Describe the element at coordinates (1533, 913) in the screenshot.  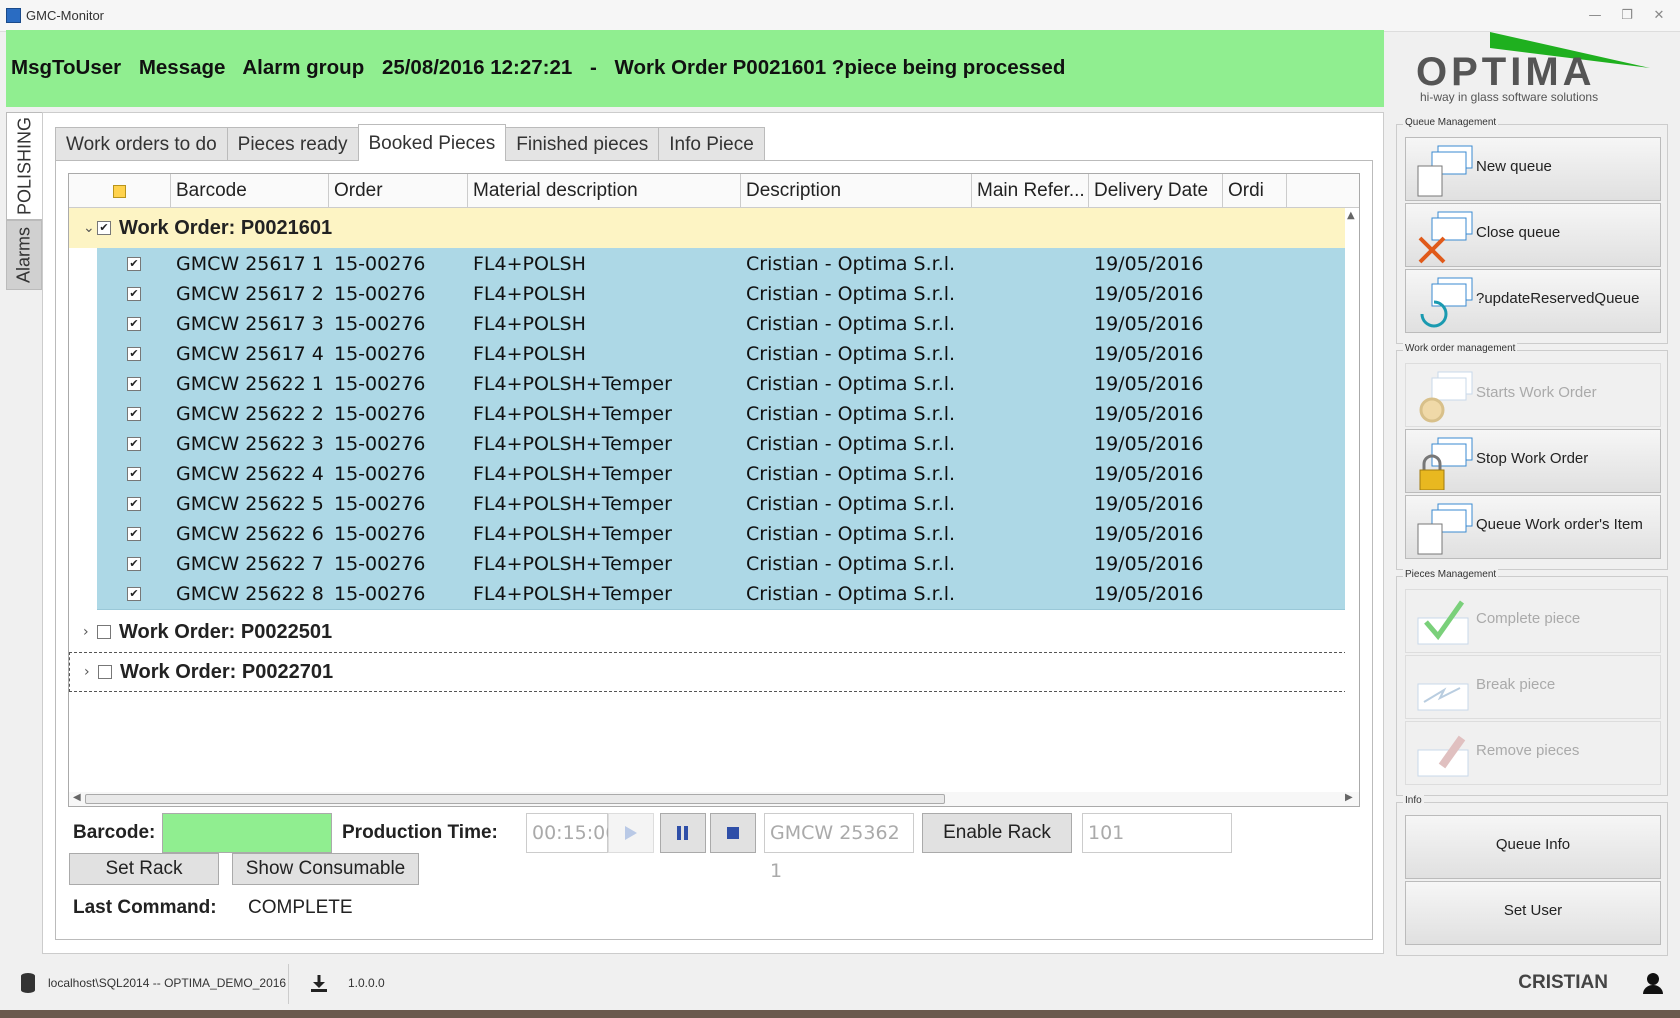
I see `set-user-button: Set User` at that location.